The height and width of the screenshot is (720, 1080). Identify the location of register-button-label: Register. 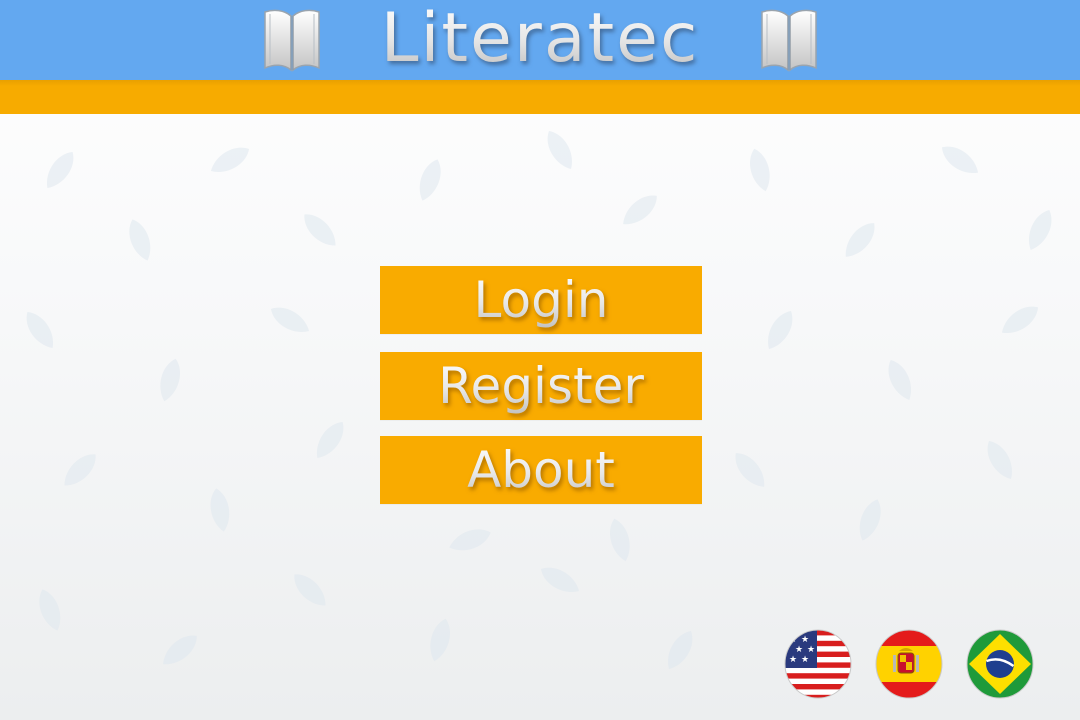
(541, 386).